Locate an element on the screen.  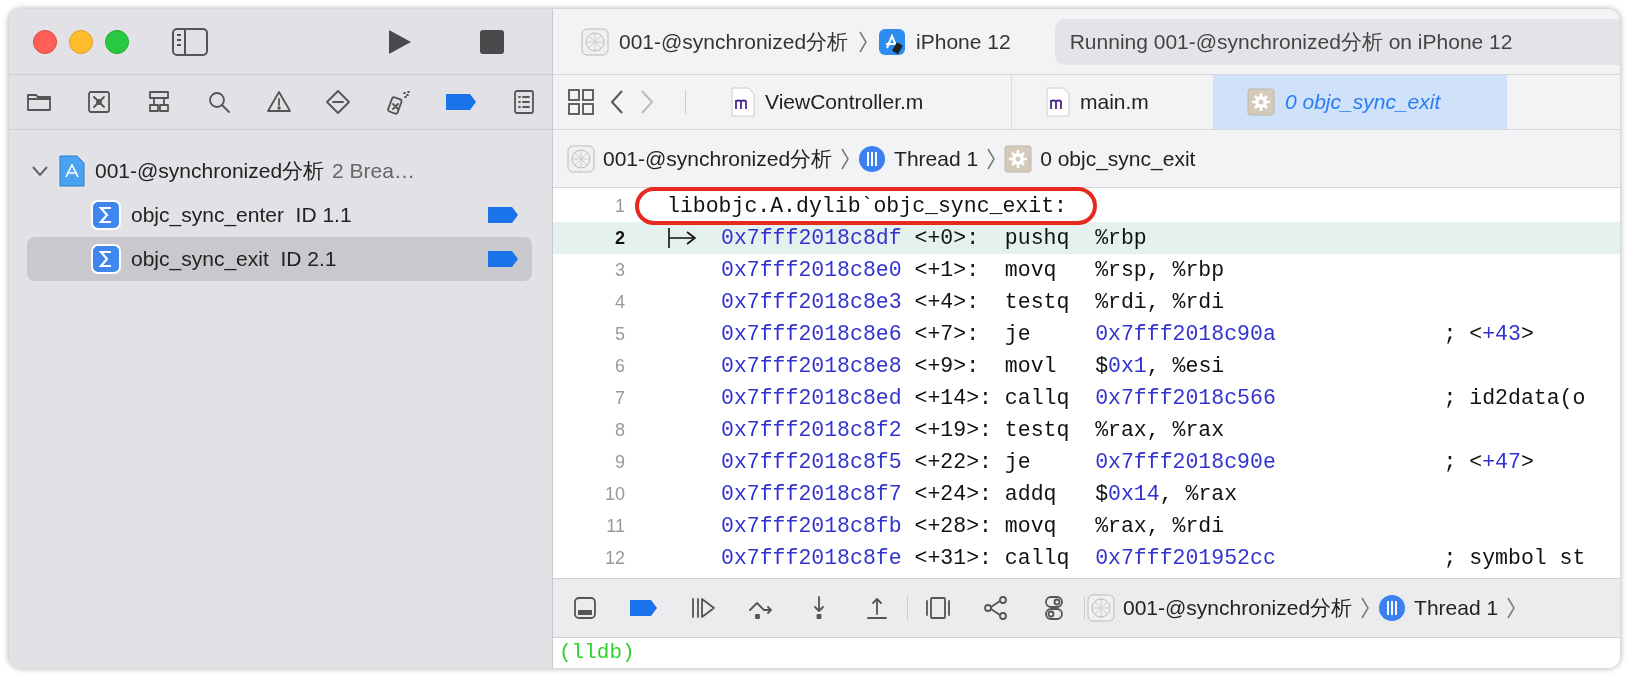
grid-icon is located at coordinates (581, 102).